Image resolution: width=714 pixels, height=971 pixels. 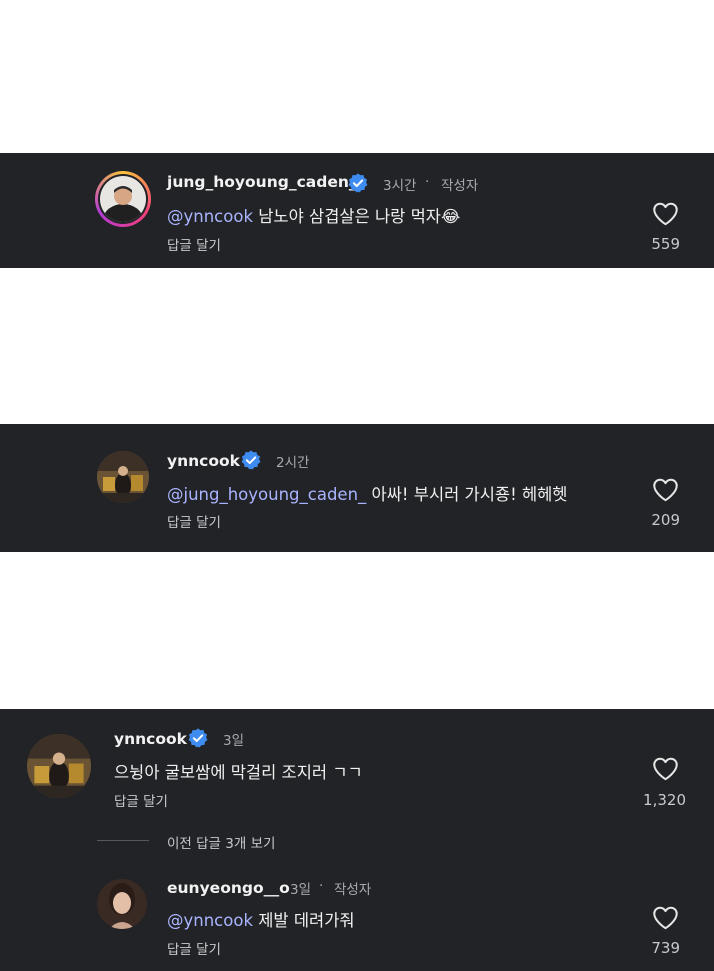 What do you see at coordinates (467, 494) in the screenshot?
I see `comment-body-text: 아싸! 부시러 가시죵! 헤헤헷` at bounding box center [467, 494].